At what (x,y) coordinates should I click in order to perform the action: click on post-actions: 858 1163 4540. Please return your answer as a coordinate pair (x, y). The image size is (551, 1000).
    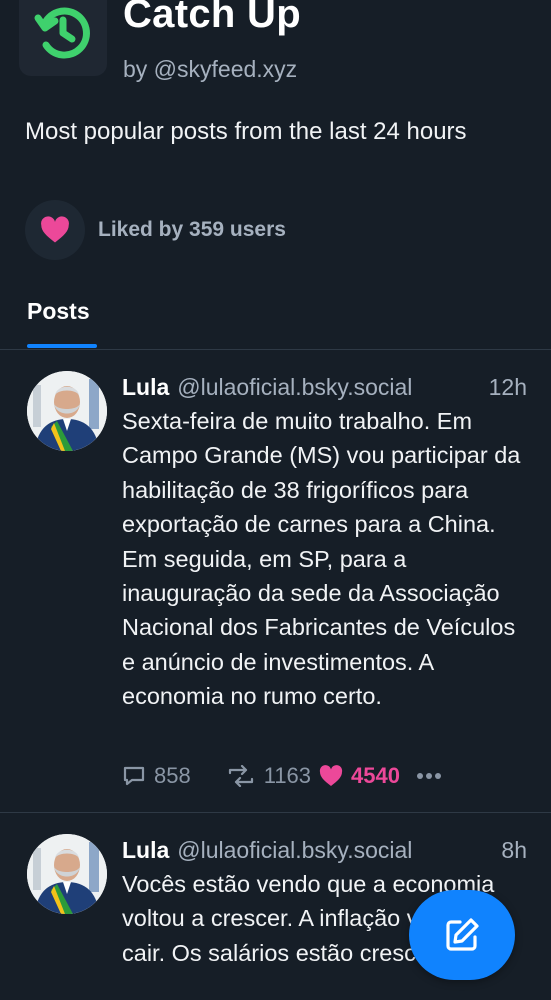
    Looking at the image, I should click on (282, 776).